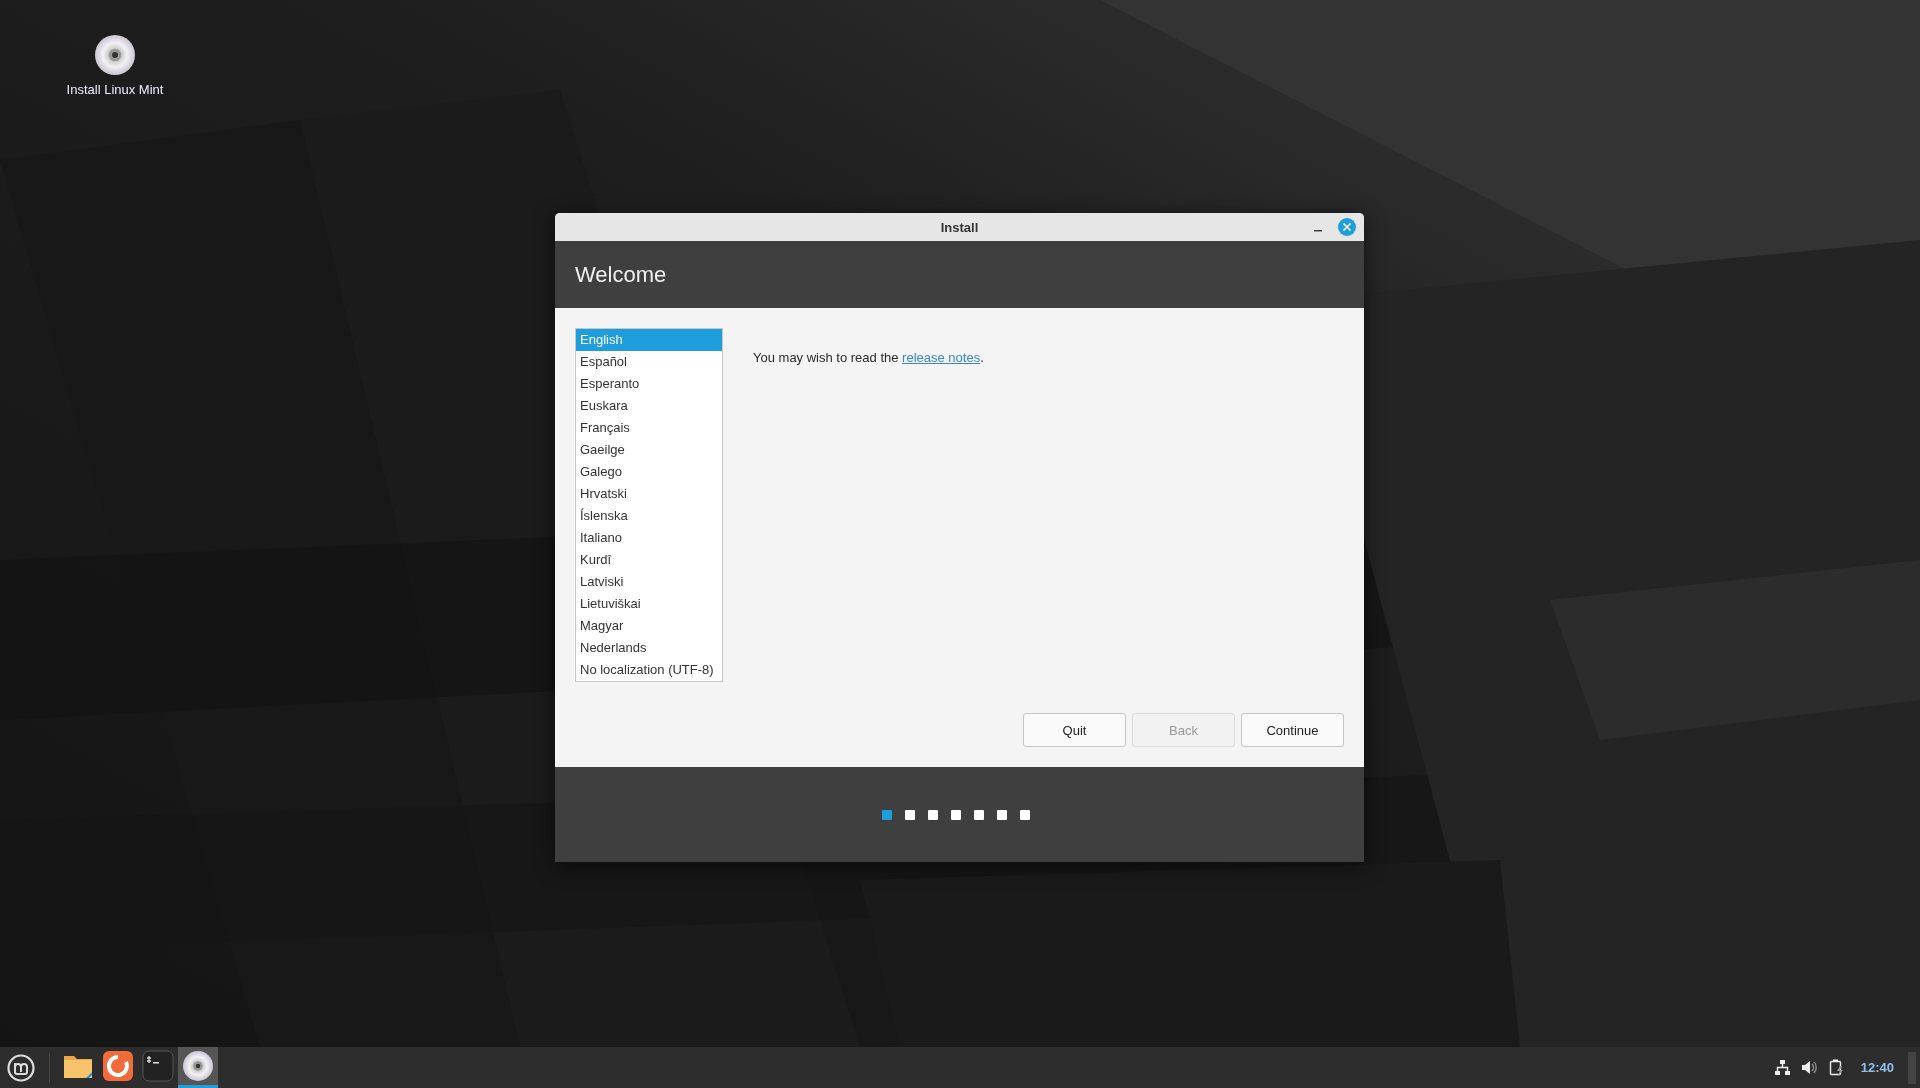 Image resolution: width=1920 pixels, height=1088 pixels. I want to click on desktop-icon: Install Linux Mint, so click(115, 65).